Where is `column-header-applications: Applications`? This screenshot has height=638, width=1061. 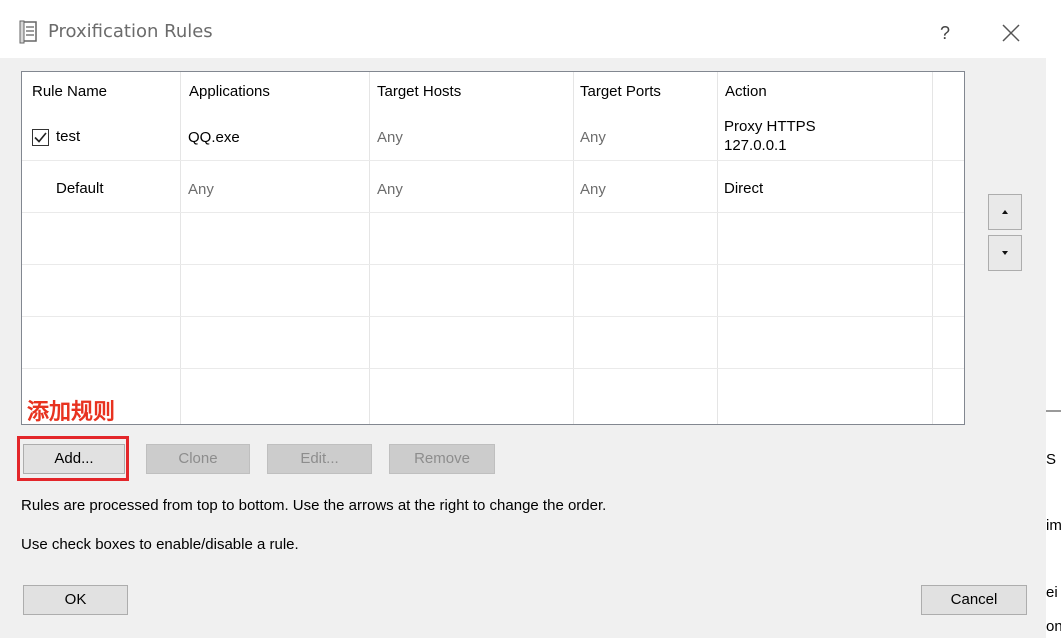
column-header-applications: Applications is located at coordinates (229, 92).